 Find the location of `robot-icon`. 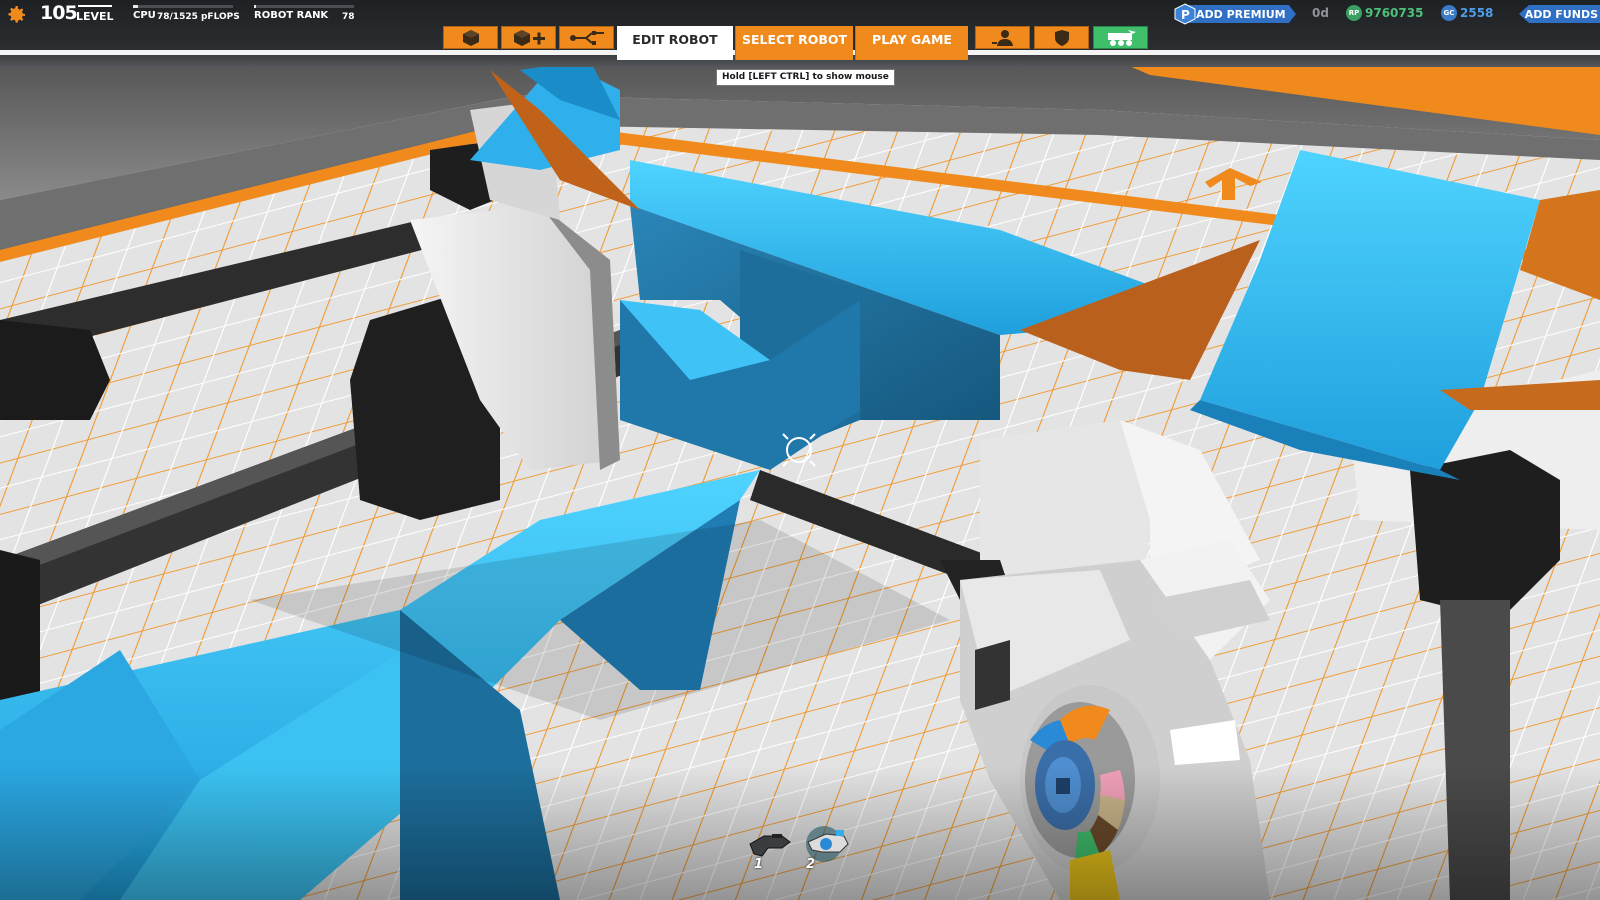

robot-icon is located at coordinates (1121, 37).